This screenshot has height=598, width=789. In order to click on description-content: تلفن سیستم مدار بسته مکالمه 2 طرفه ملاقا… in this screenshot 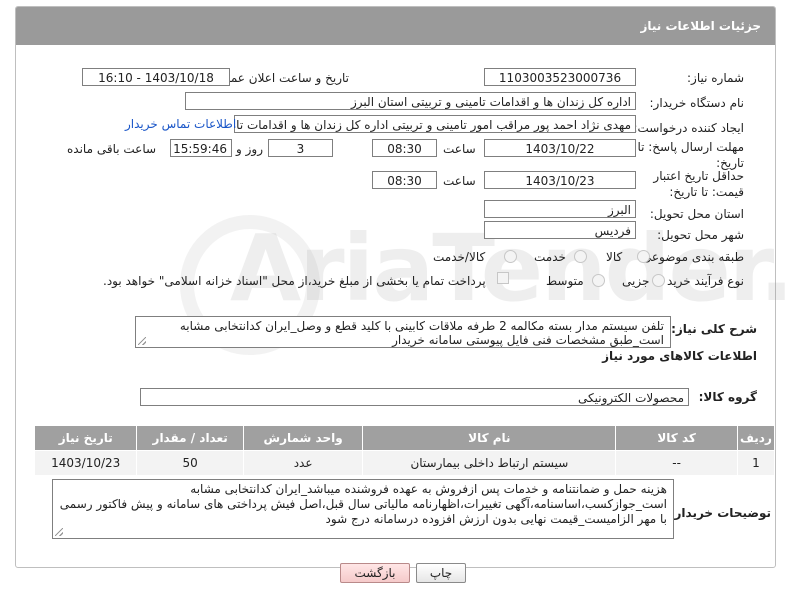, I will do `click(421, 333)`.